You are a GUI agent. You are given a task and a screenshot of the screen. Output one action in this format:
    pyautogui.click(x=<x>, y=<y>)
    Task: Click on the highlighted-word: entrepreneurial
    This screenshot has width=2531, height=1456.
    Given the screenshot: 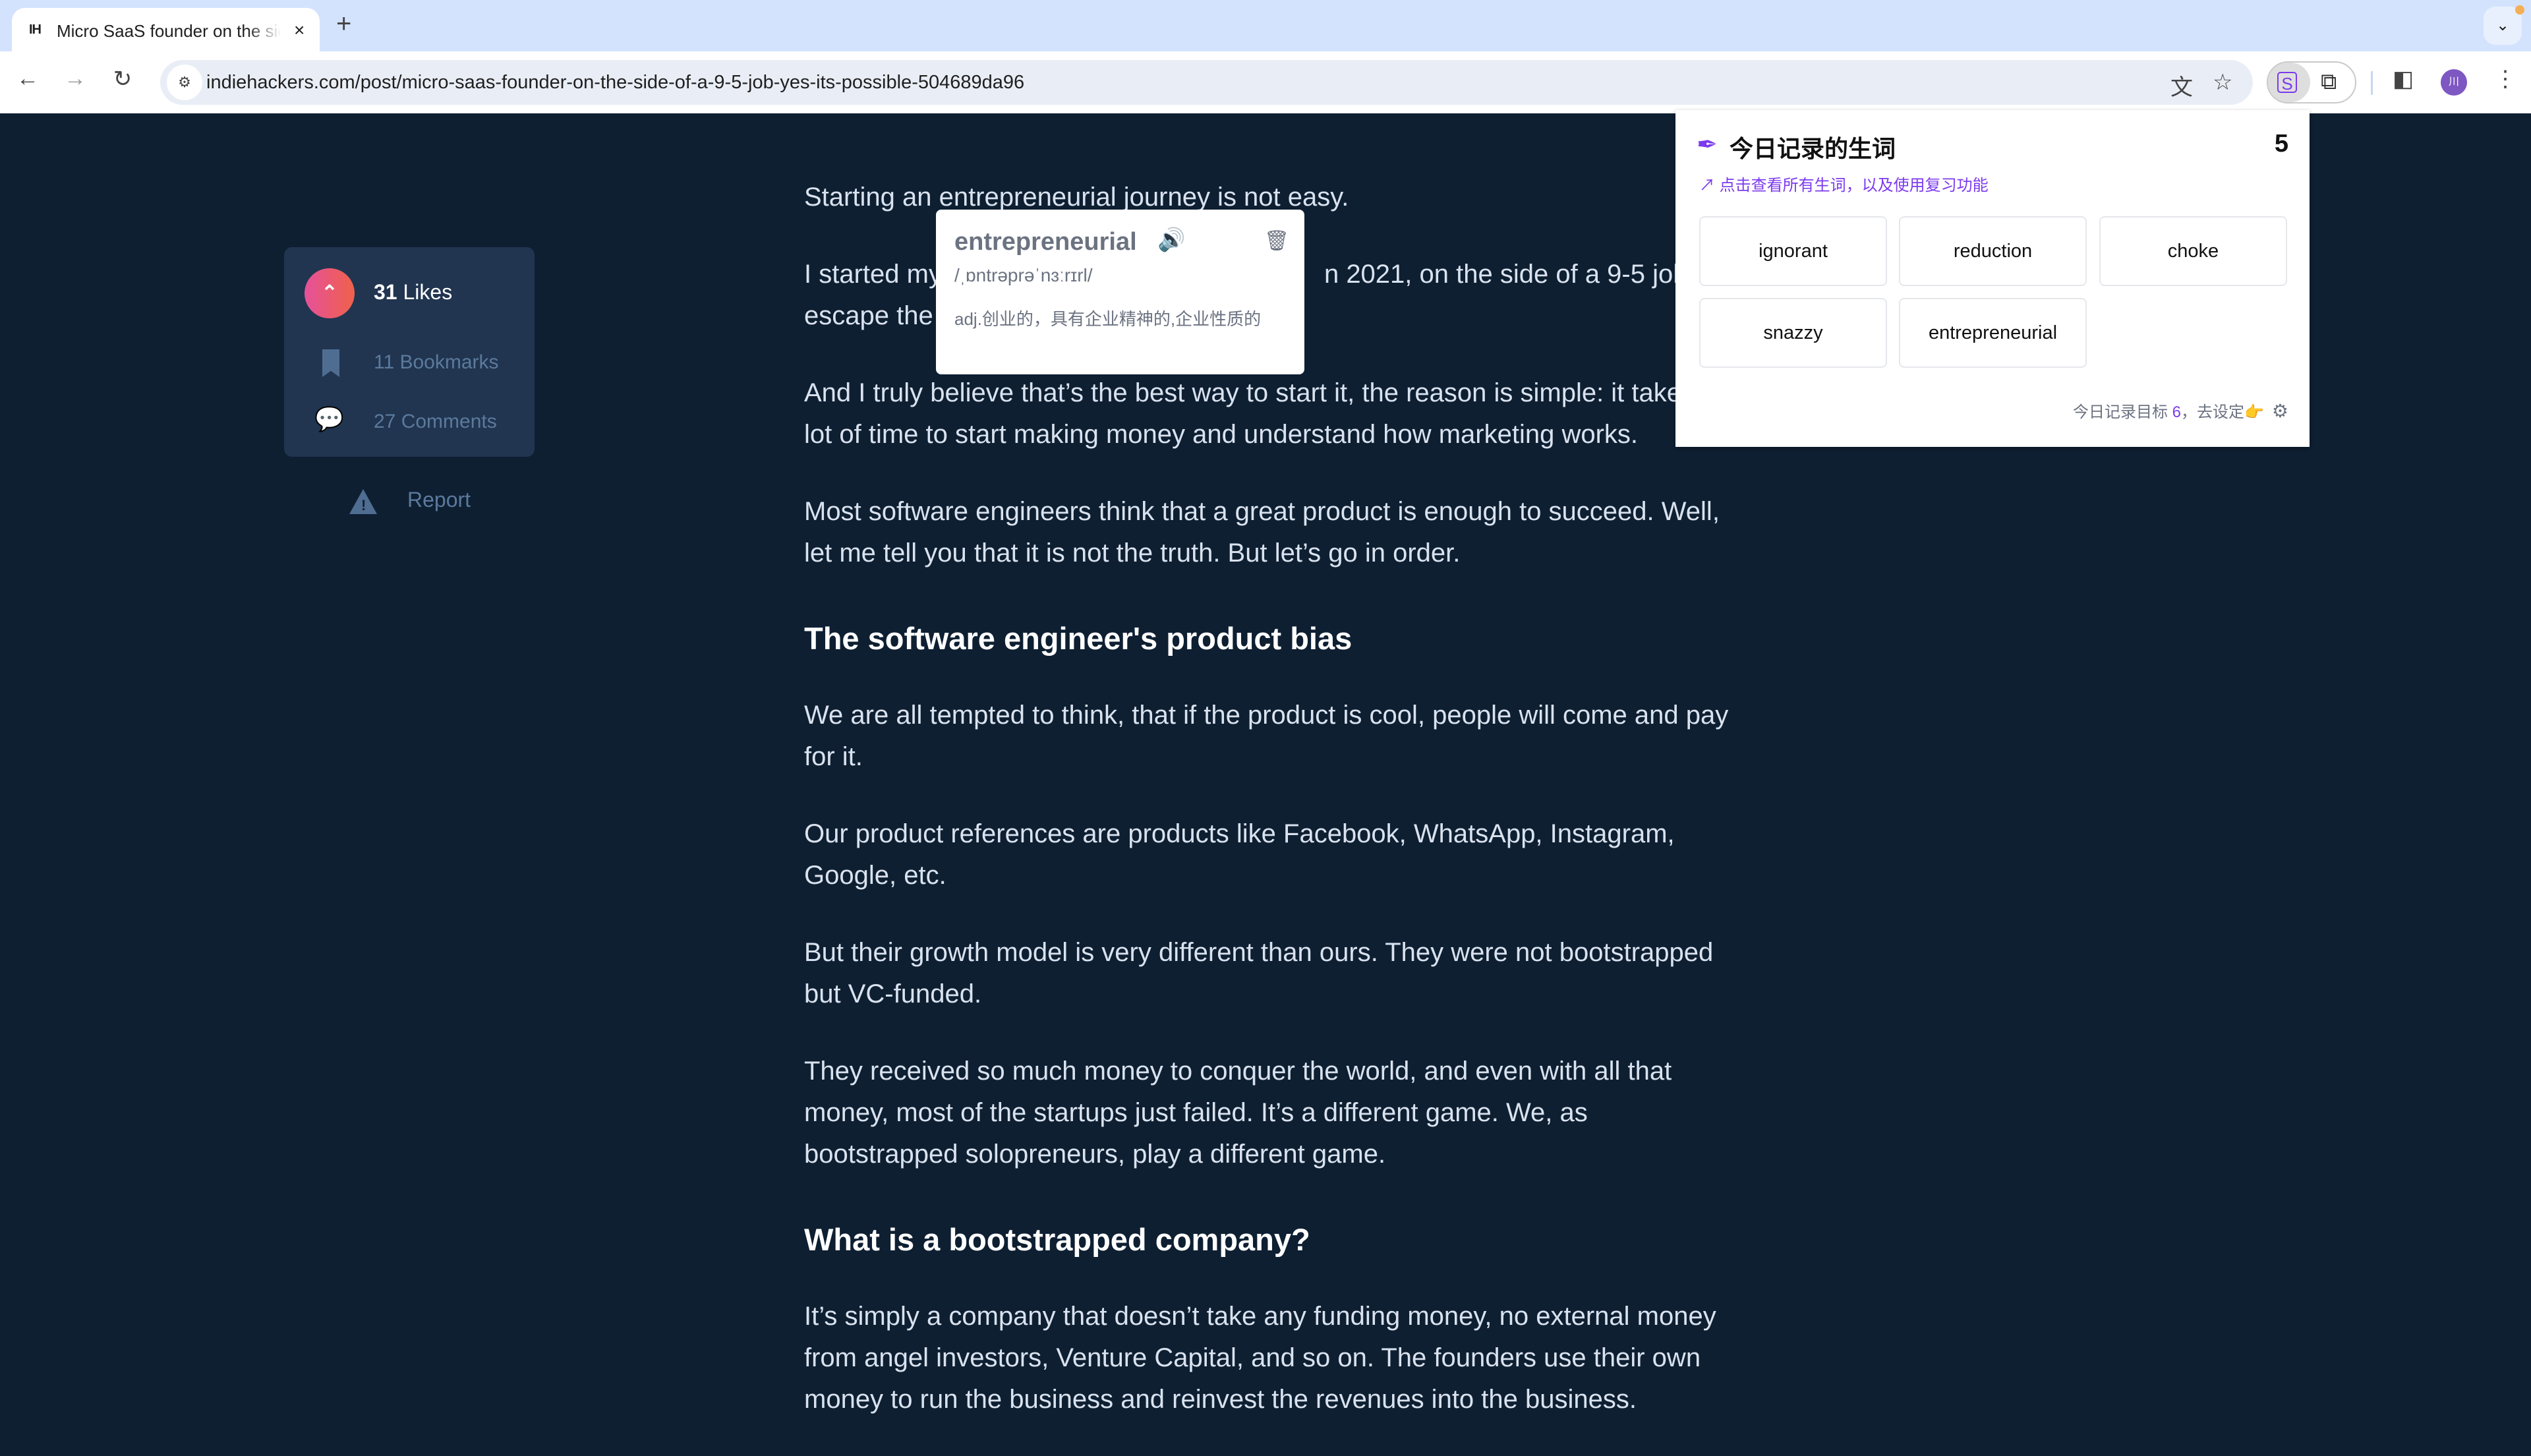 What is the action you would take?
    pyautogui.click(x=1028, y=197)
    